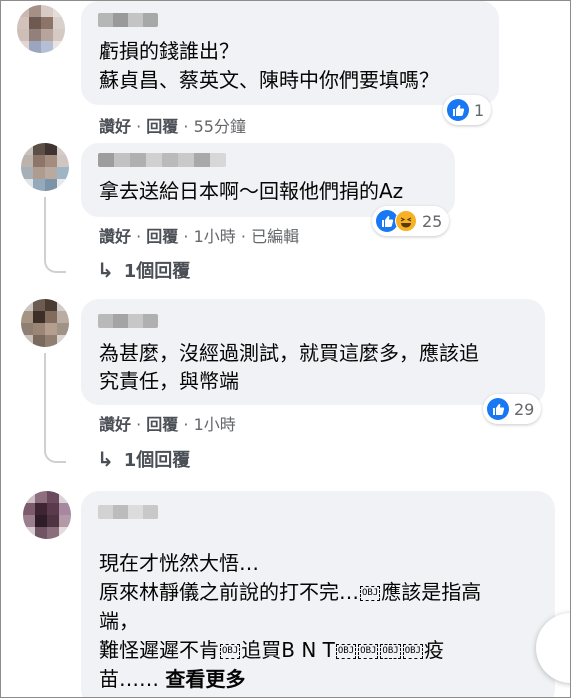  I want to click on comment-text: 苗…… 查看更多, so click(172, 679).